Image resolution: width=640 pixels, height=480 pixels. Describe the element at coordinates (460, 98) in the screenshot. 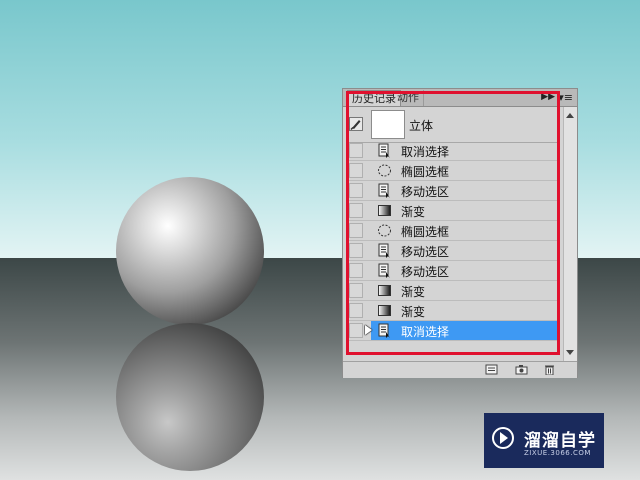

I see `panel-tabbar: 历史记录 动作 ▶▶ ▾≡` at that location.